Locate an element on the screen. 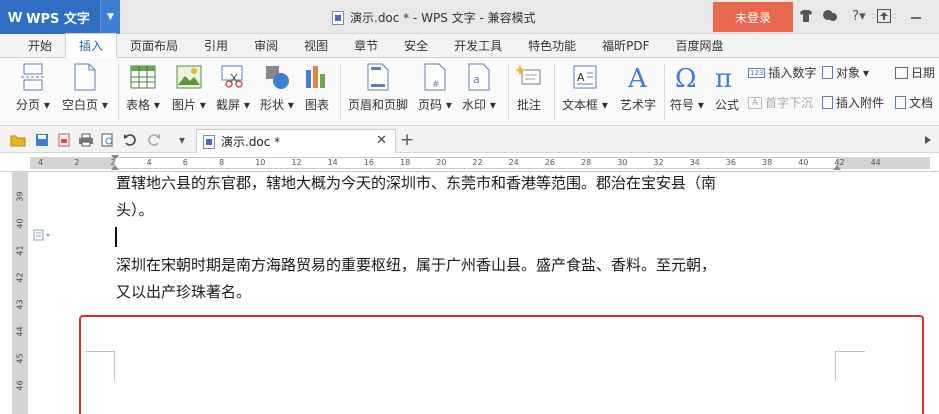 This screenshot has width=939, height=414. shape-button: 形状 ▾ is located at coordinates (277, 87).